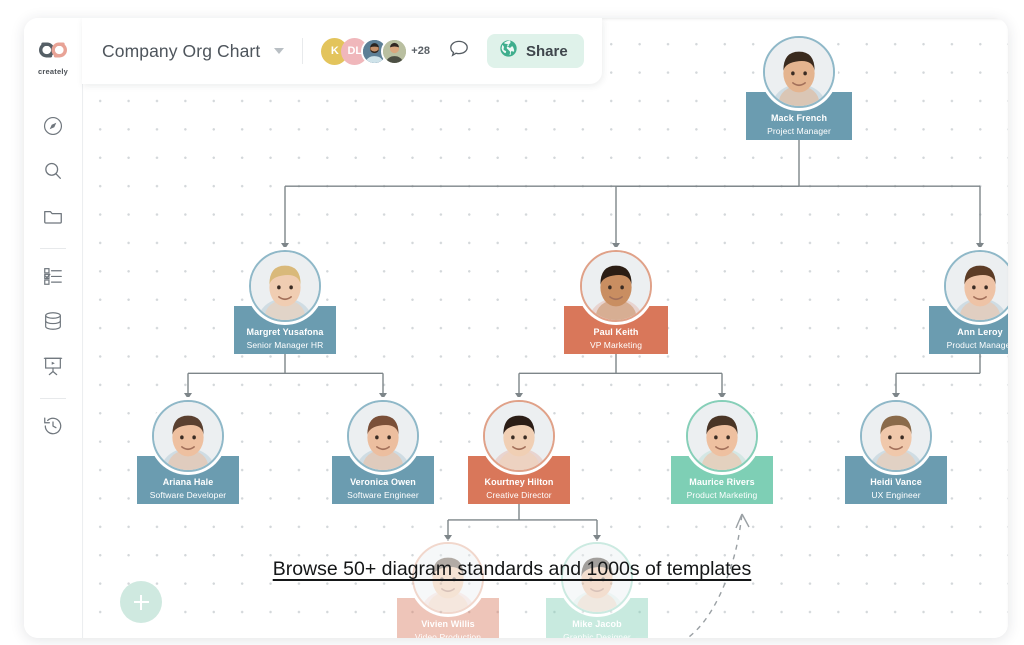 This screenshot has height=645, width=1024. I want to click on org-node-role: Video Production, so click(448, 635).